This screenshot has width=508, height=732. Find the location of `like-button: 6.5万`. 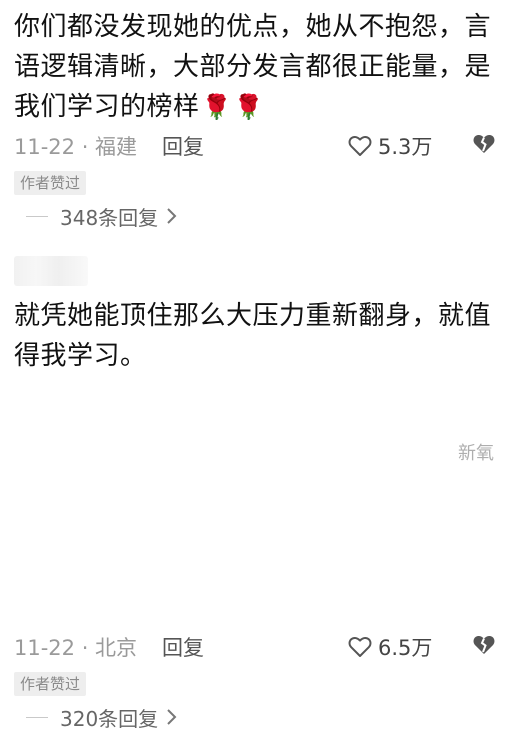

like-button: 6.5万 is located at coordinates (390, 647).